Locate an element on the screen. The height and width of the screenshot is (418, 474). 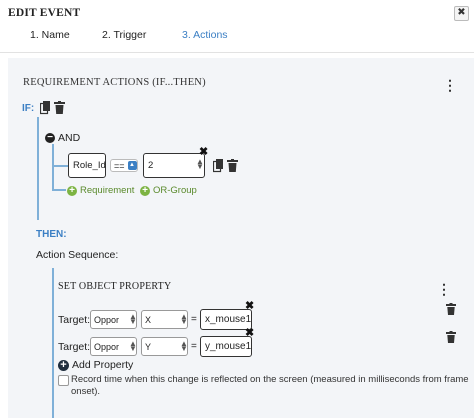
condition-left-value: Role_Id is located at coordinates (89, 165).